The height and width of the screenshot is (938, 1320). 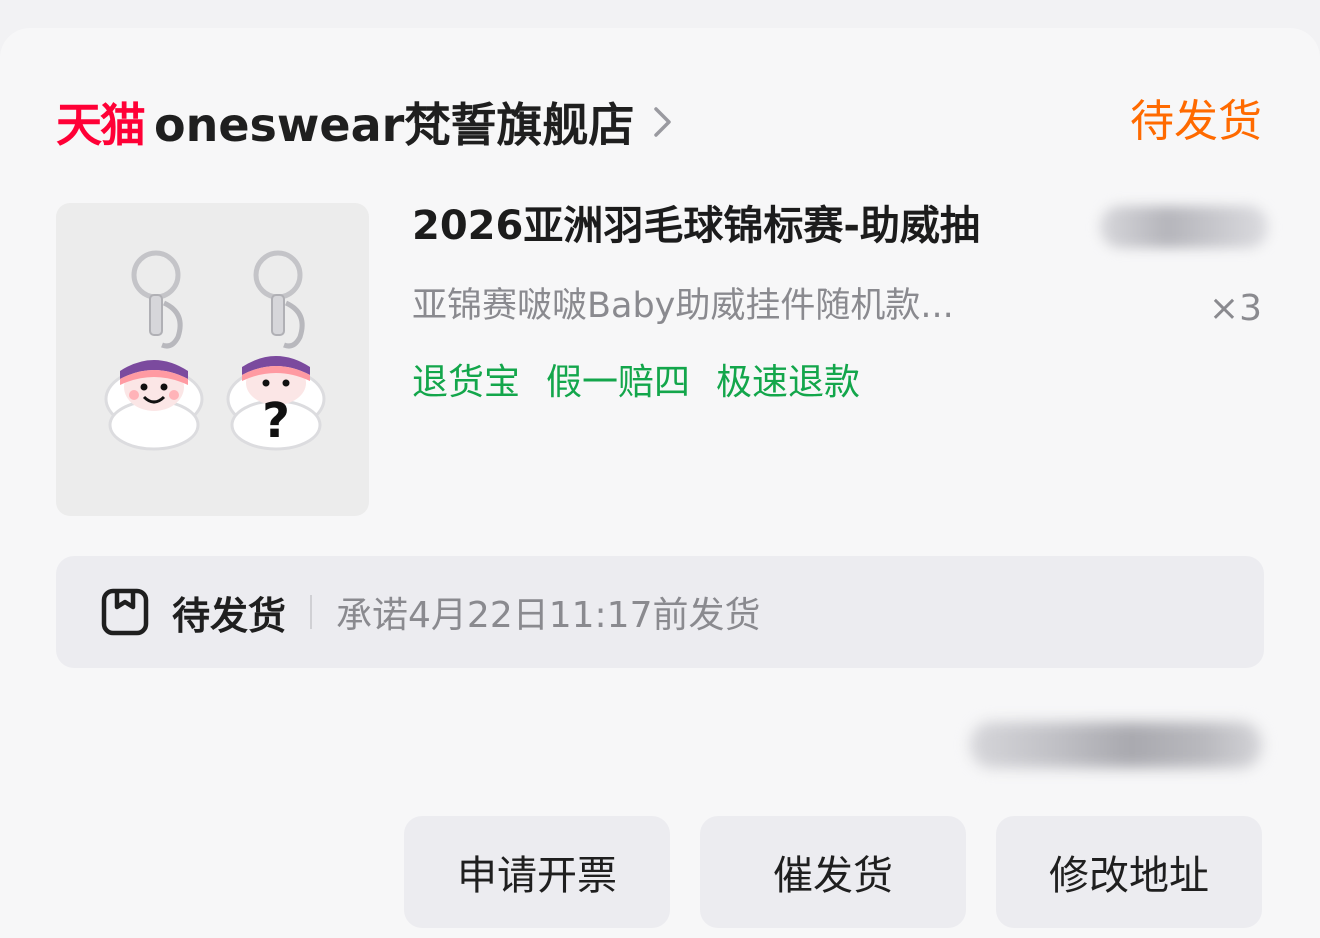 What do you see at coordinates (618, 382) in the screenshot?
I see `service-tag-fake-compensation: 假一赔四` at bounding box center [618, 382].